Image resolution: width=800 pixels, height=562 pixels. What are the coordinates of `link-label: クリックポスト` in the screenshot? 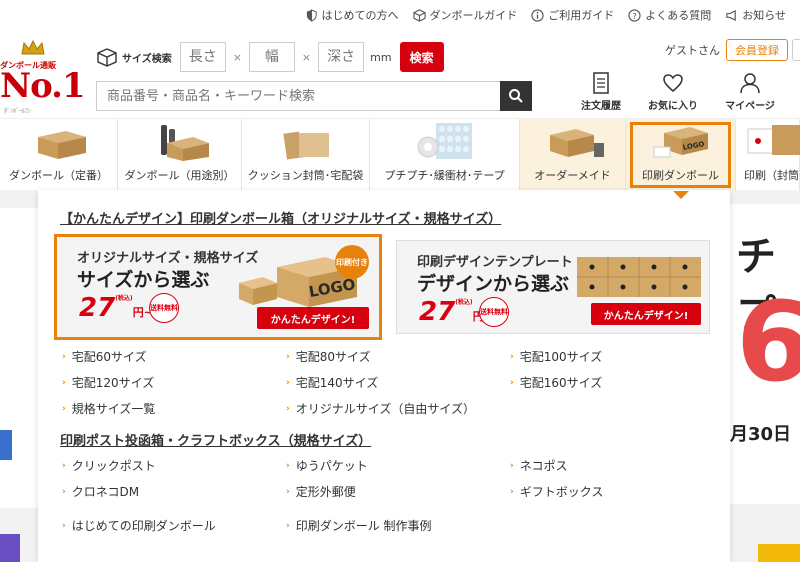 It's located at (113, 466).